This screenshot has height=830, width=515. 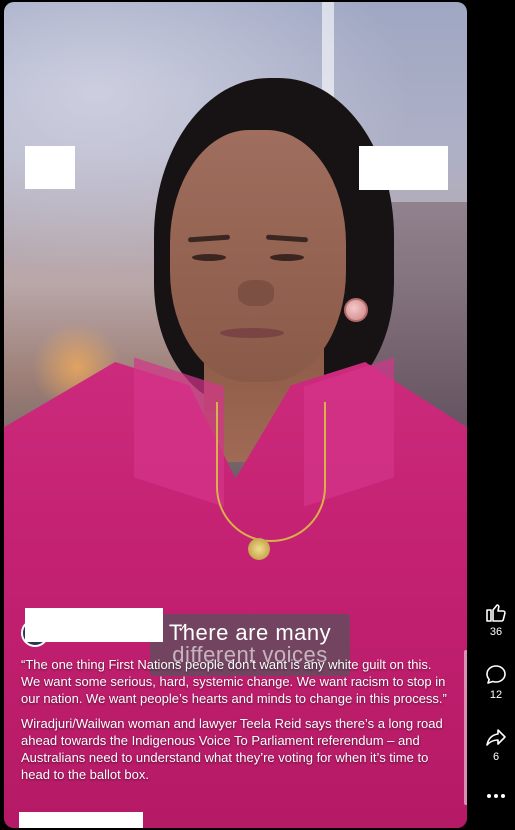 What do you see at coordinates (356, 310) in the screenshot?
I see `subject-earring` at bounding box center [356, 310].